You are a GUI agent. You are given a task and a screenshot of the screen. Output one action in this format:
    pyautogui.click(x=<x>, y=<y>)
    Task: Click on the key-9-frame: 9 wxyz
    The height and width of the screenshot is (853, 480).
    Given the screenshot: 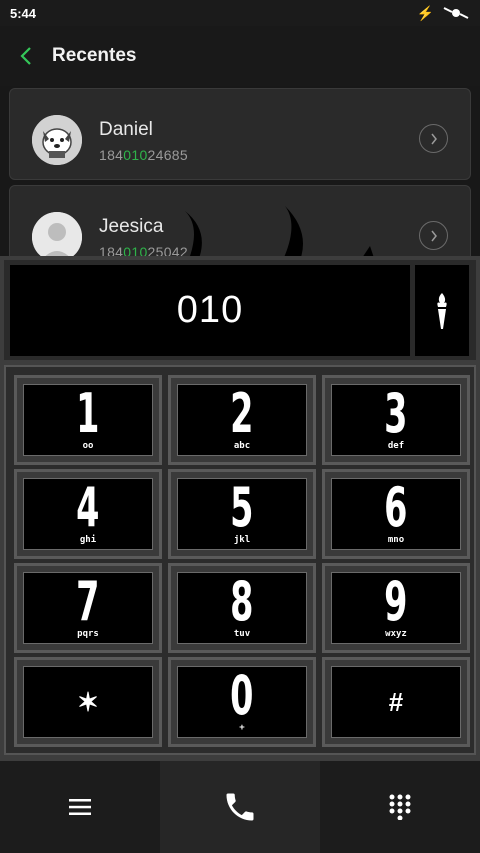 What is the action you would take?
    pyautogui.click(x=396, y=608)
    